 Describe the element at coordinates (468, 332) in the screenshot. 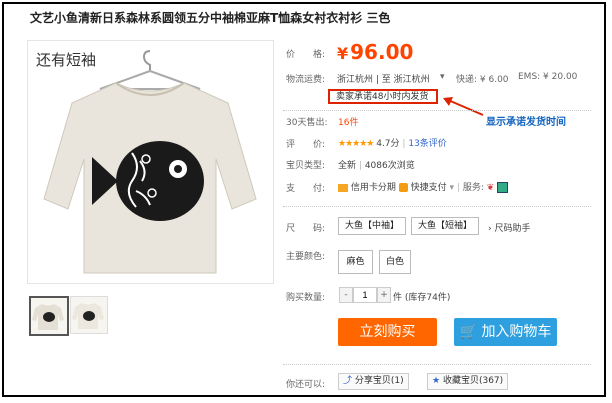

I see `cart-icon: 🛒` at that location.